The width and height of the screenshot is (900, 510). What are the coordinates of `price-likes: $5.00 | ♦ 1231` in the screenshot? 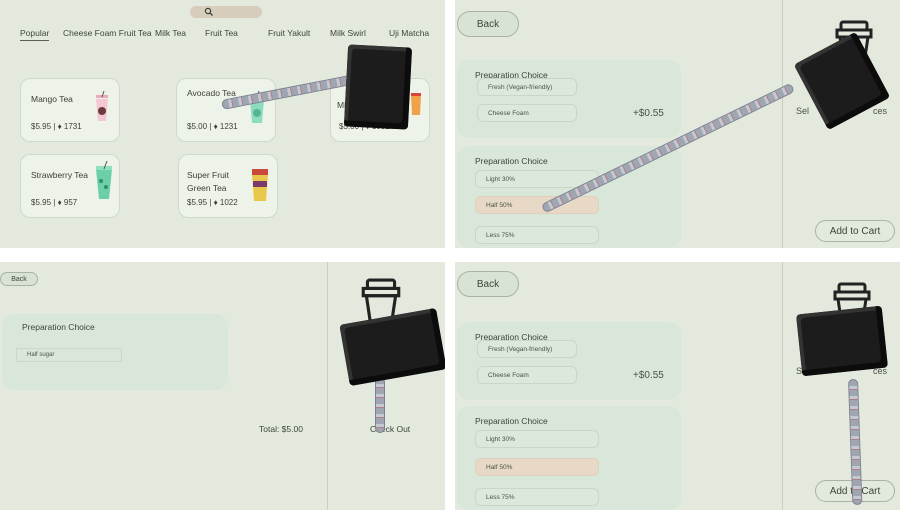 It's located at (212, 126).